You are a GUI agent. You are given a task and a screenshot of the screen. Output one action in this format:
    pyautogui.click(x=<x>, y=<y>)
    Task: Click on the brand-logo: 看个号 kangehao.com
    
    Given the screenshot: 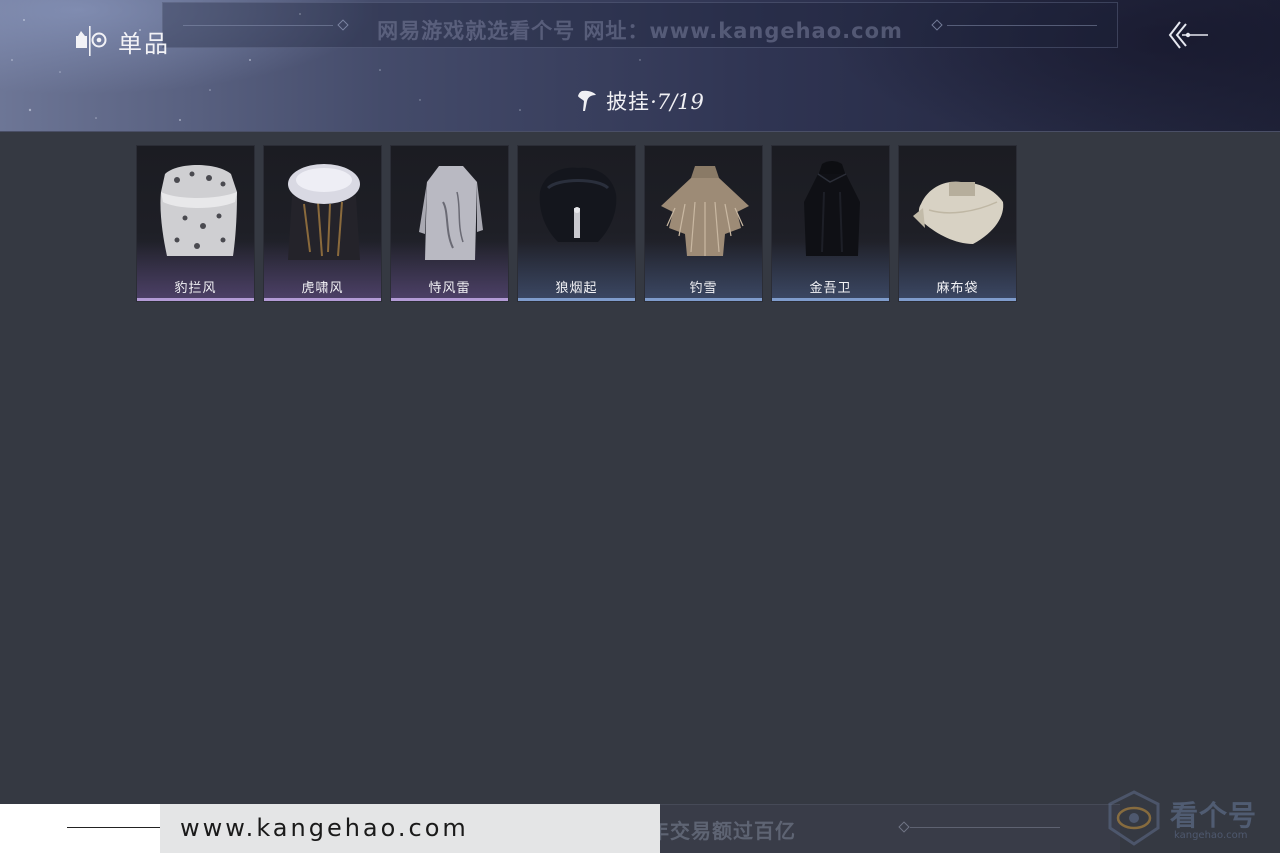 What is the action you would take?
    pyautogui.click(x=1189, y=818)
    